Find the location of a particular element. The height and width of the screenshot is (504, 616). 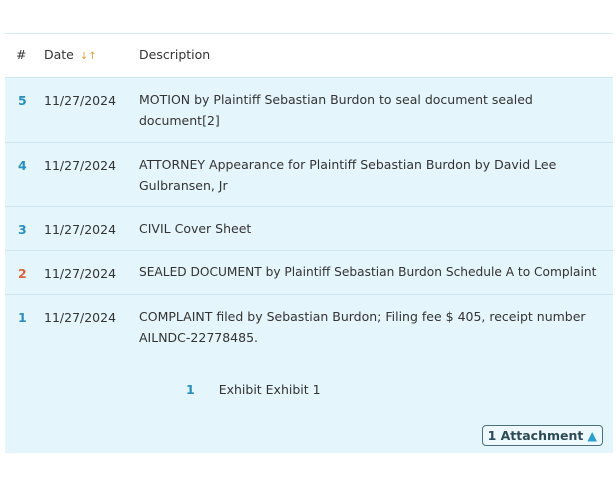

attachments-toggle-button: 1 Attachment ▲ is located at coordinates (542, 435).